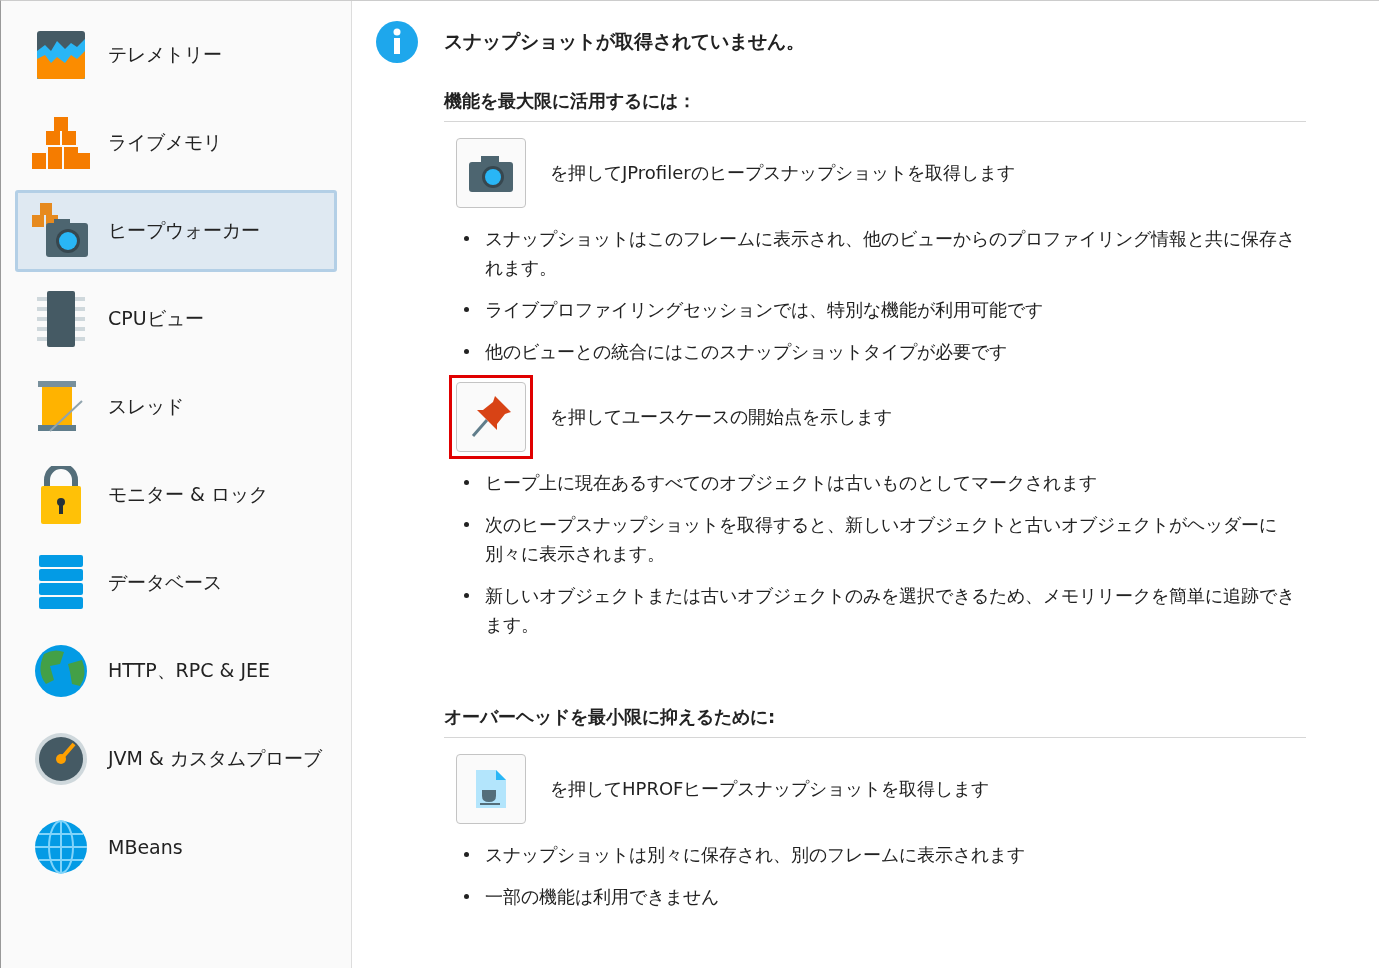 This screenshot has width=1379, height=968. I want to click on coffee-file-icon, so click(491, 789).